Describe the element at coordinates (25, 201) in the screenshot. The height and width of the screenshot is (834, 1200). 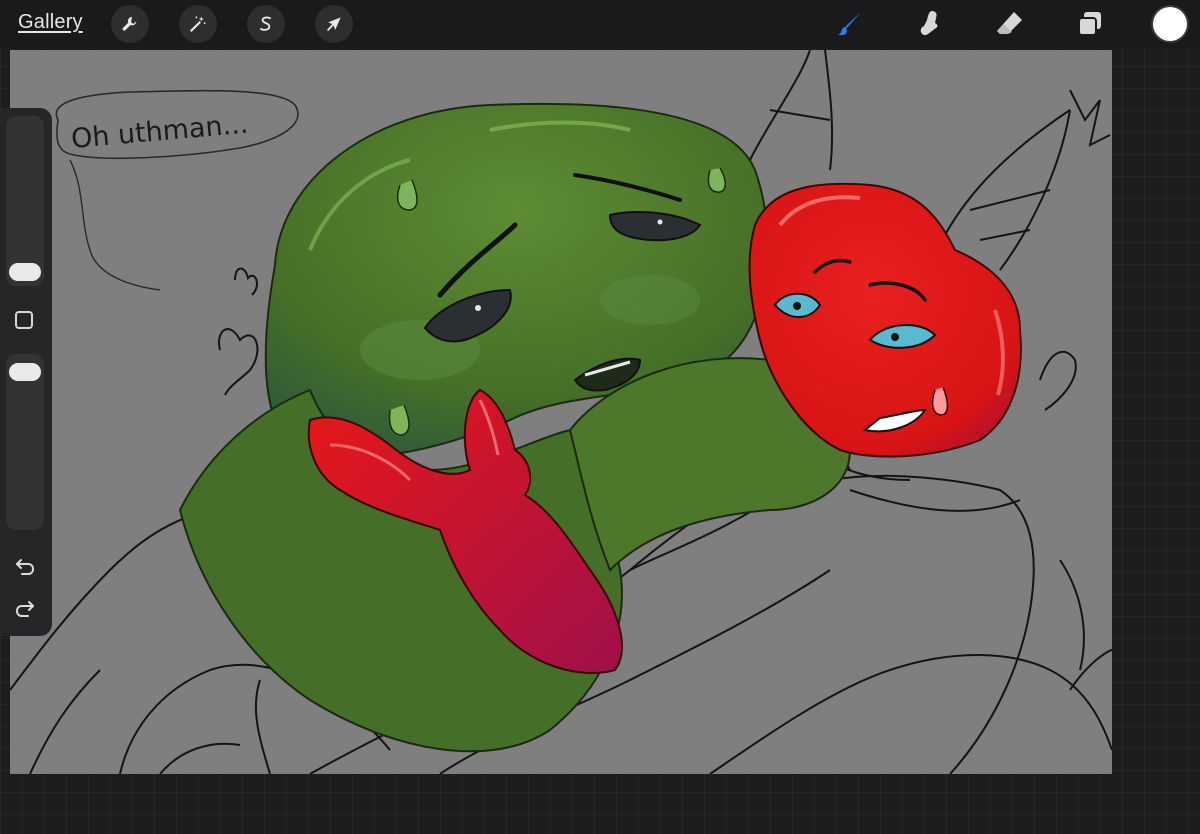
I see `brush-size-slider` at that location.